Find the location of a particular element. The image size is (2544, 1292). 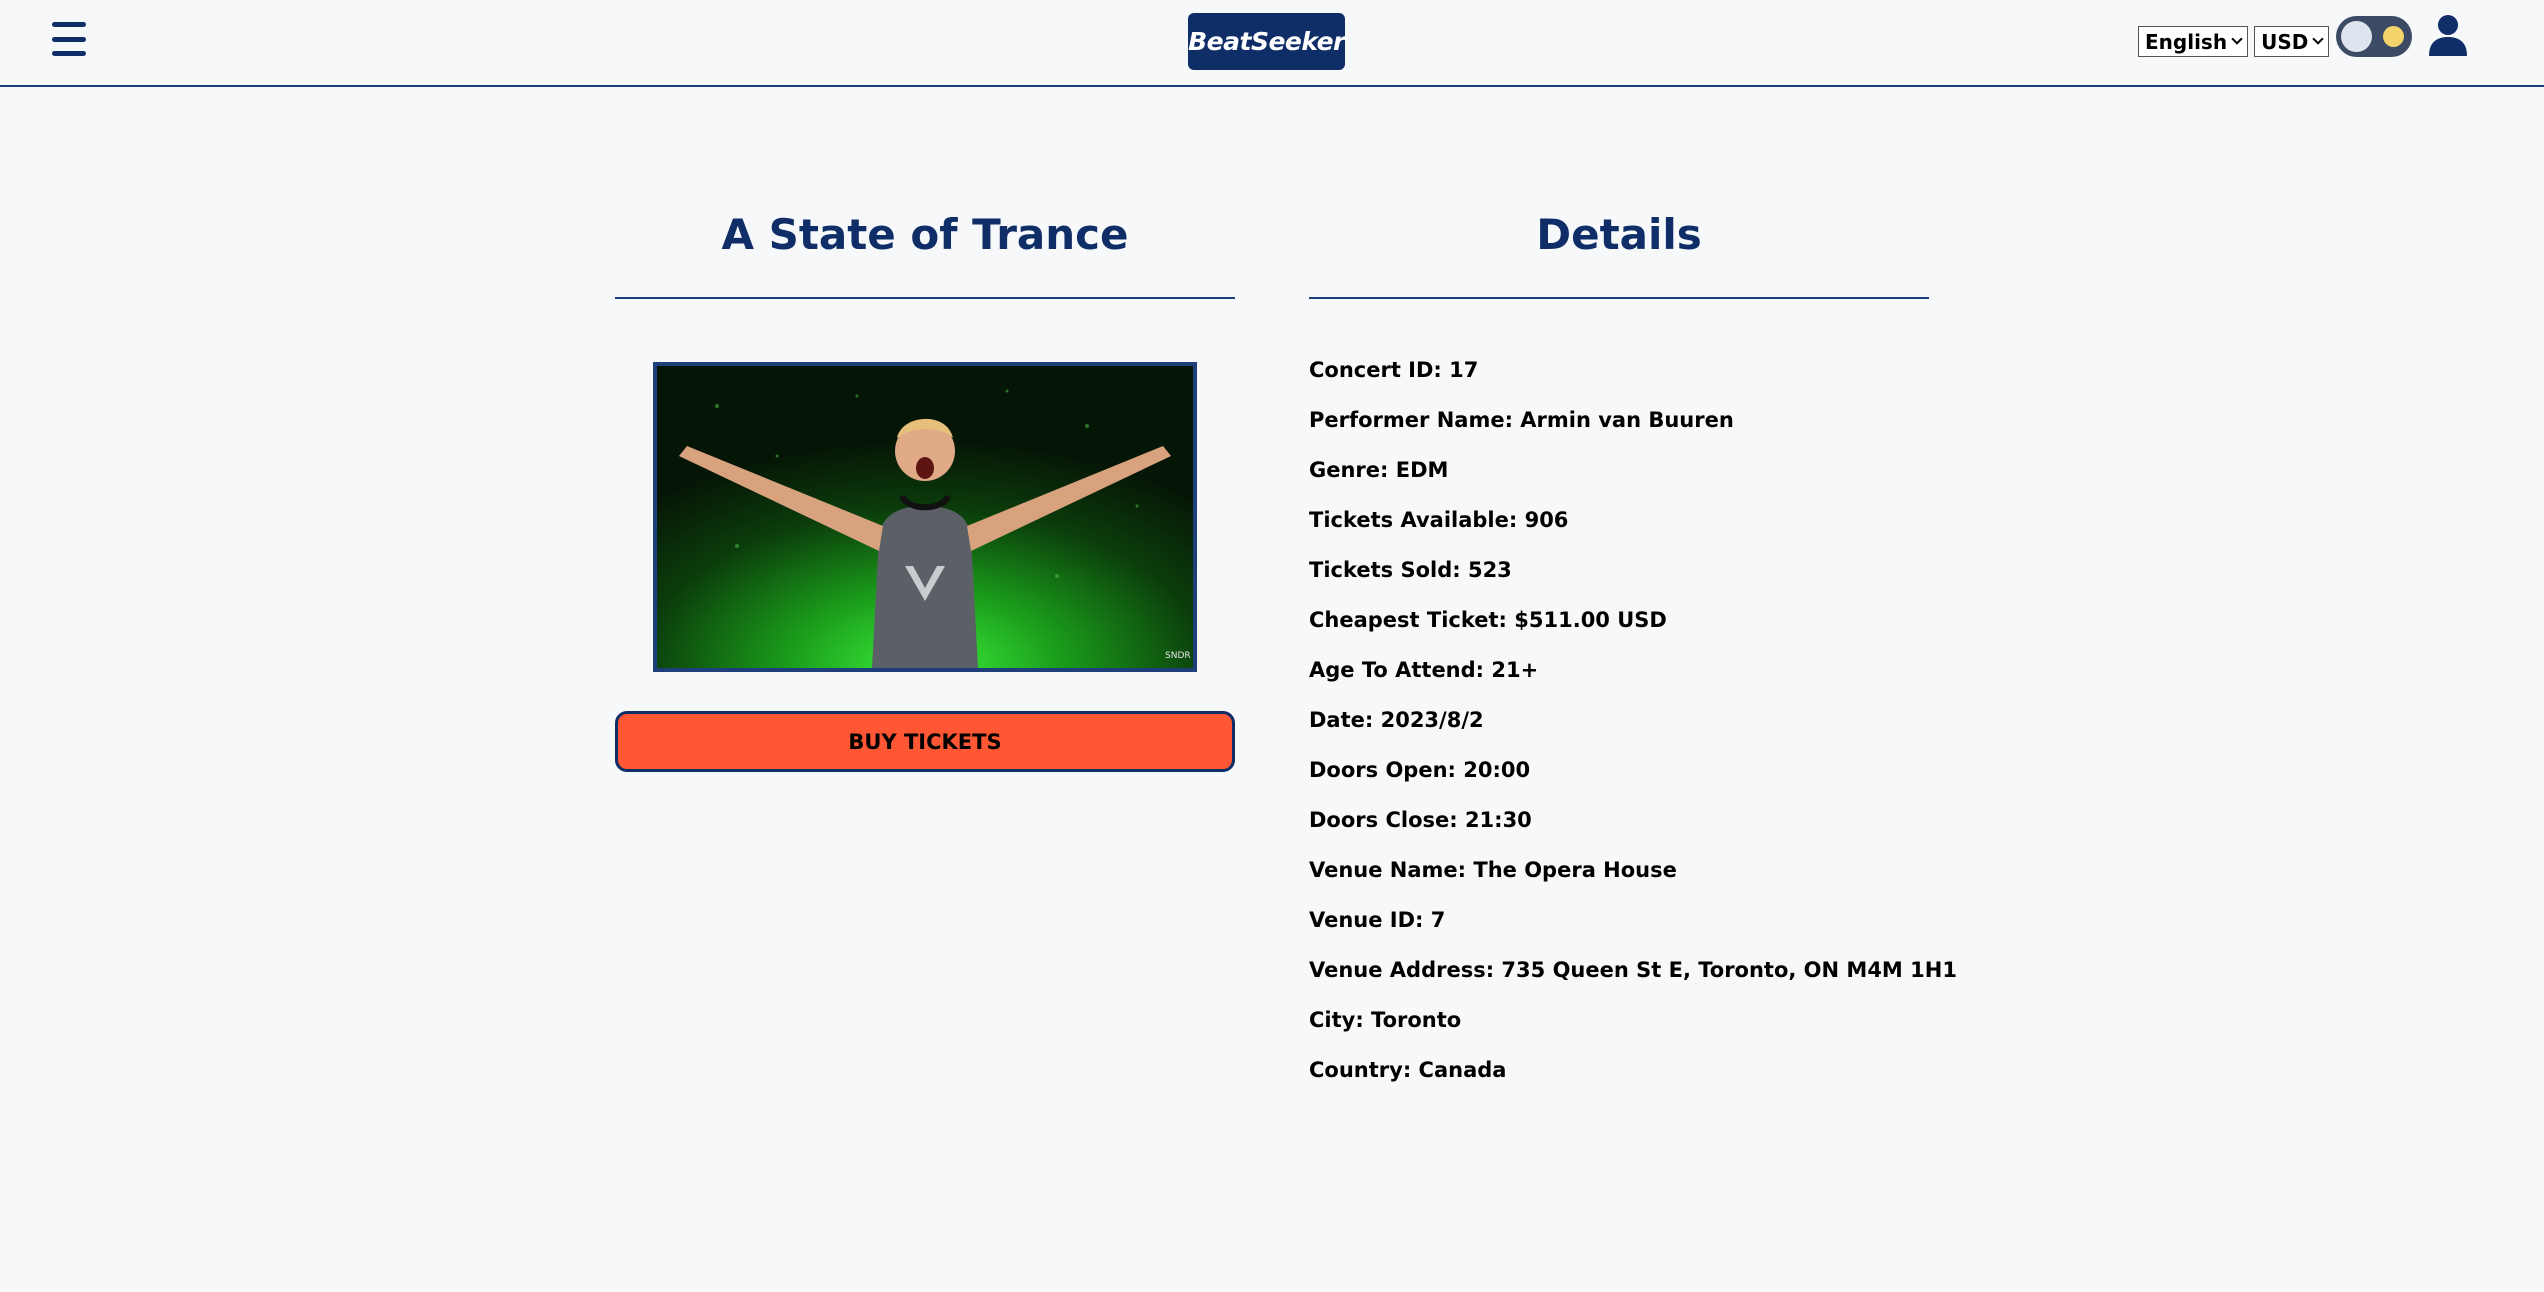

sun-icon is located at coordinates (2393, 36).